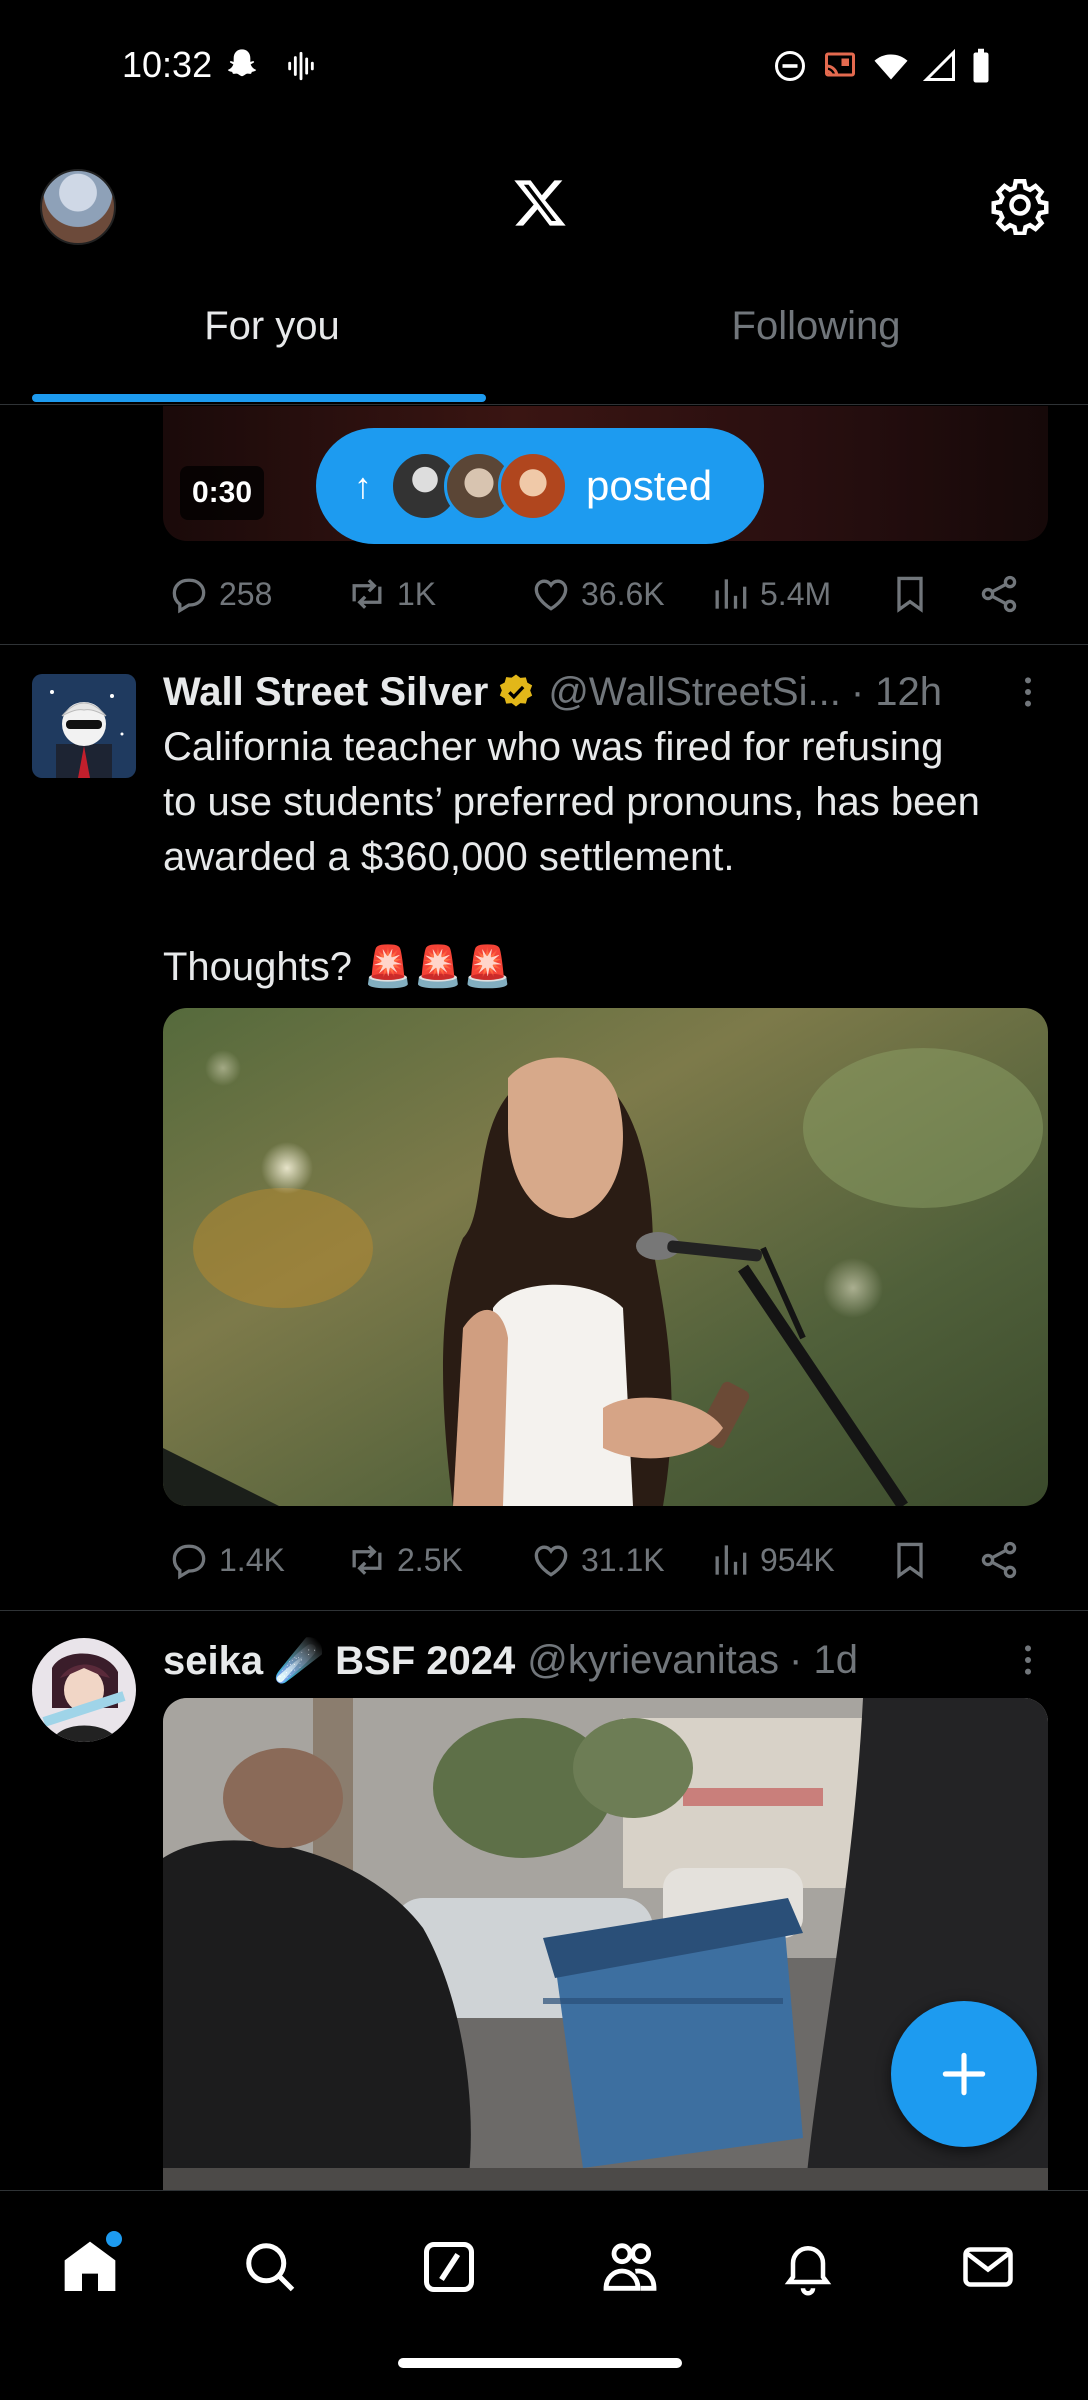  What do you see at coordinates (301, 66) in the screenshot?
I see `voice-icon` at bounding box center [301, 66].